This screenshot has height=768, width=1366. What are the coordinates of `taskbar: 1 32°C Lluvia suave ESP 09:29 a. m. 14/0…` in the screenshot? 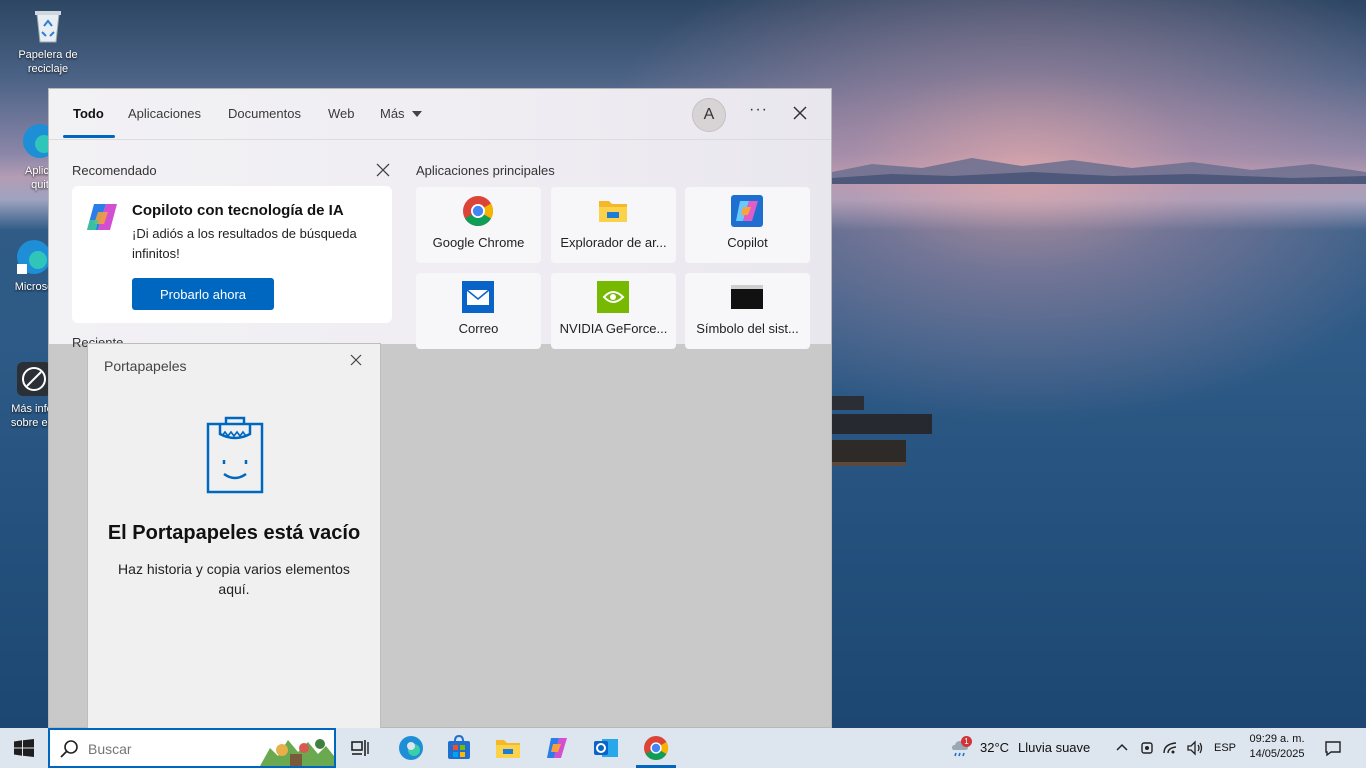 It's located at (683, 748).